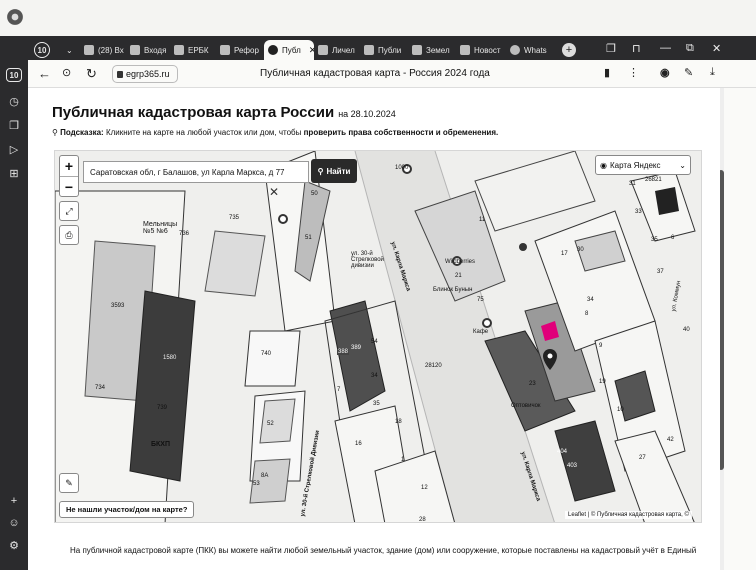 The width and height of the screenshot is (756, 570). What do you see at coordinates (14, 101) in the screenshot?
I see `clock-icon: ◷` at bounding box center [14, 101].